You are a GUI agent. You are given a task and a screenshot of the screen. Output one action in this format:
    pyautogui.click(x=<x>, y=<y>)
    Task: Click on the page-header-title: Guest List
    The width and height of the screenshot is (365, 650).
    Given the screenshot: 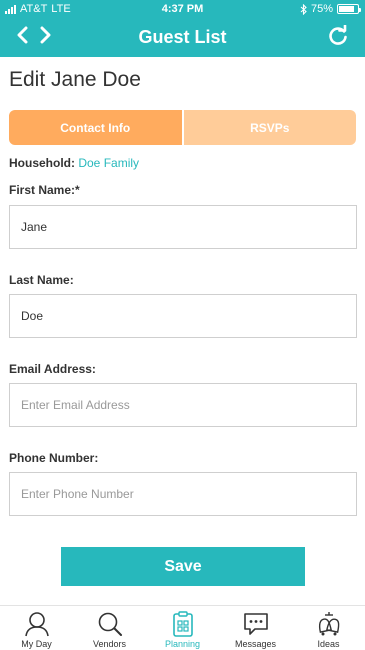 What is the action you would take?
    pyautogui.click(x=182, y=37)
    